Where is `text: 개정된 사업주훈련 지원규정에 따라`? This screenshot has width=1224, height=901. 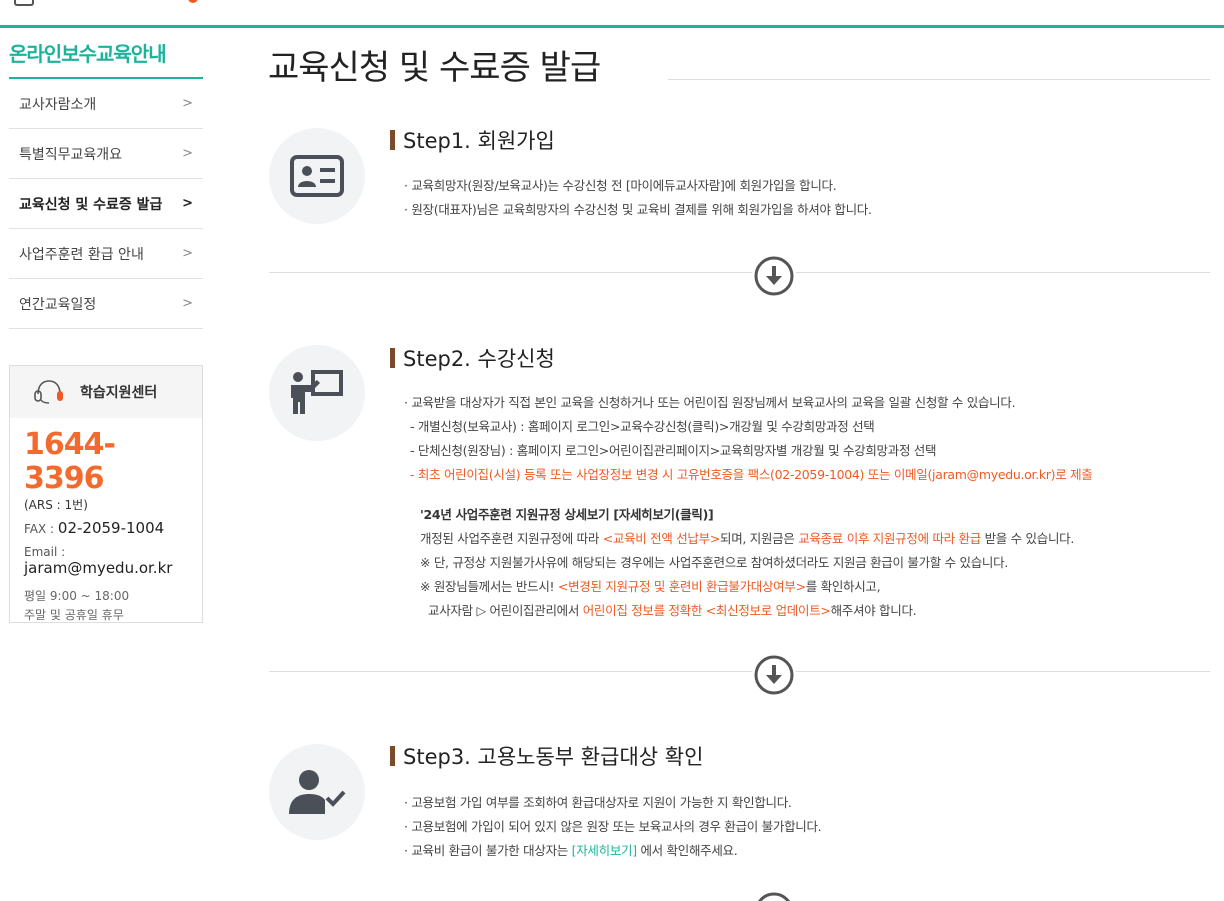 text: 개정된 사업주훈련 지원규정에 따라 is located at coordinates (511, 538).